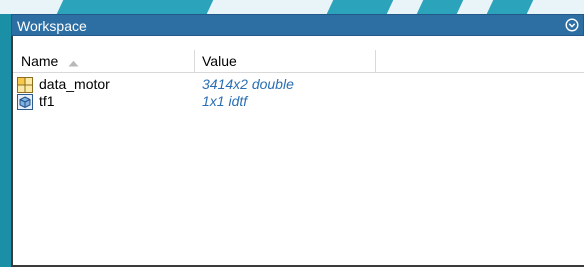 The height and width of the screenshot is (267, 584). Describe the element at coordinates (219, 61) in the screenshot. I see `column-header-value-label: Value` at that location.